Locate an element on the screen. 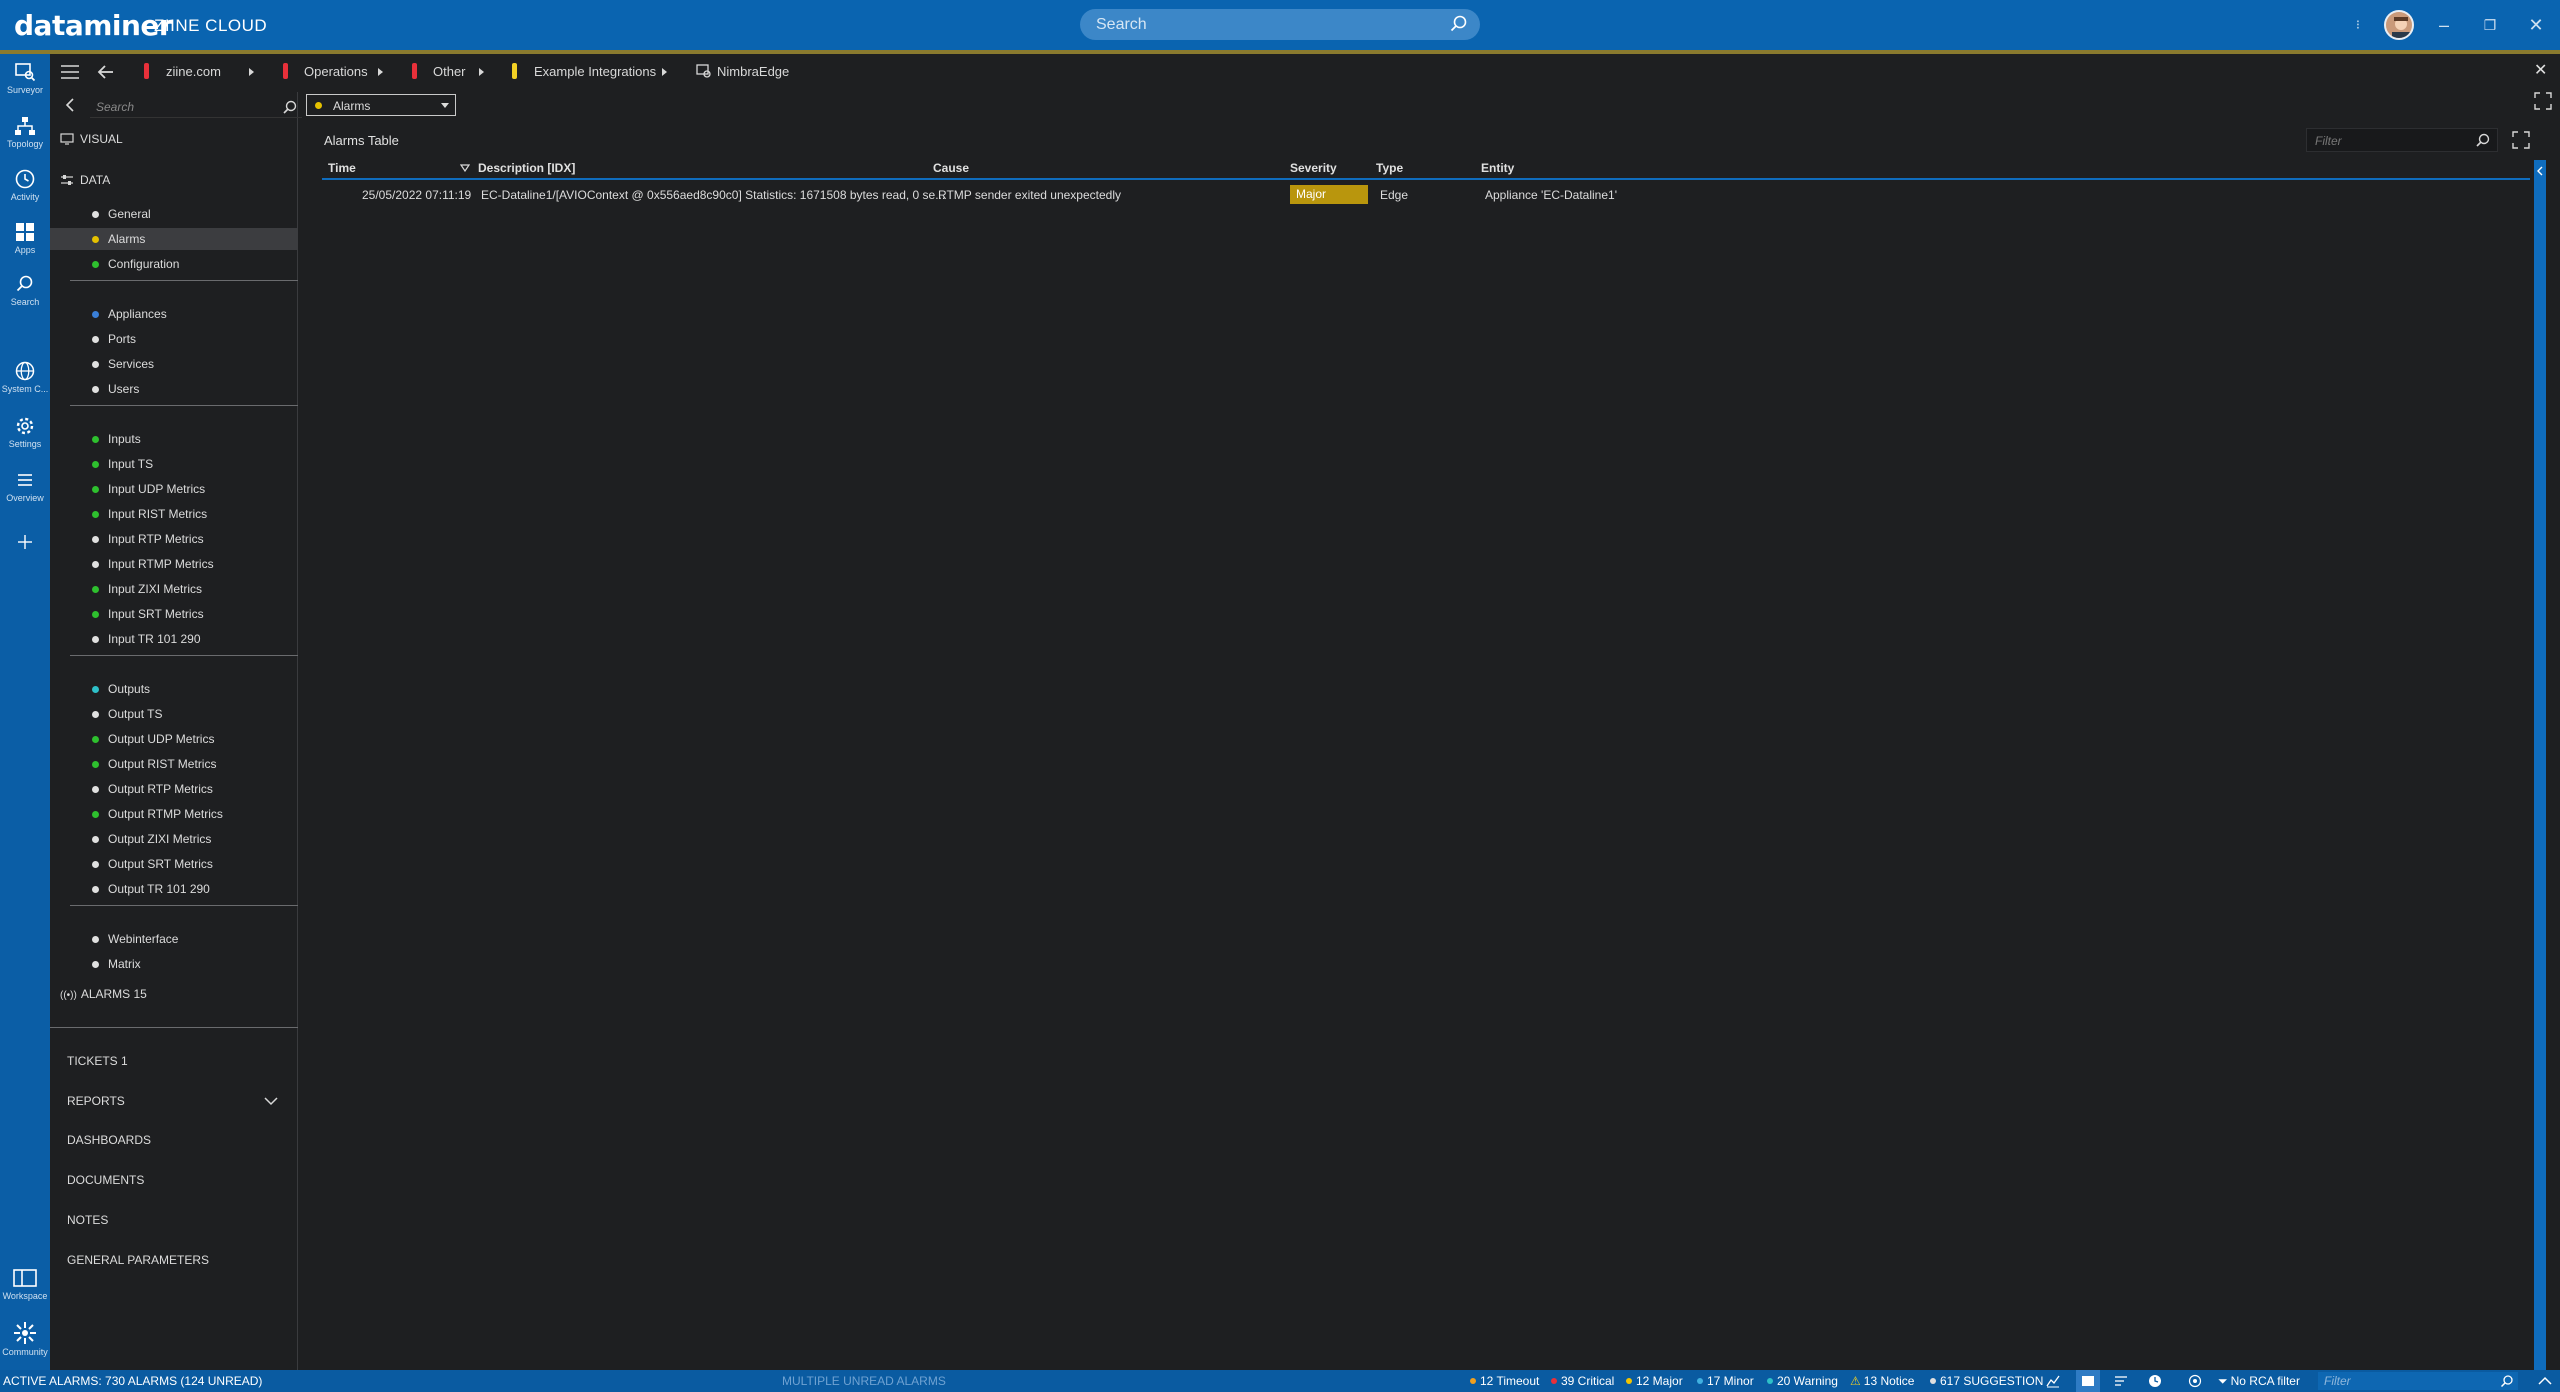 The image size is (2560, 1392). nav-item-matrix: Matrix is located at coordinates (174, 964).